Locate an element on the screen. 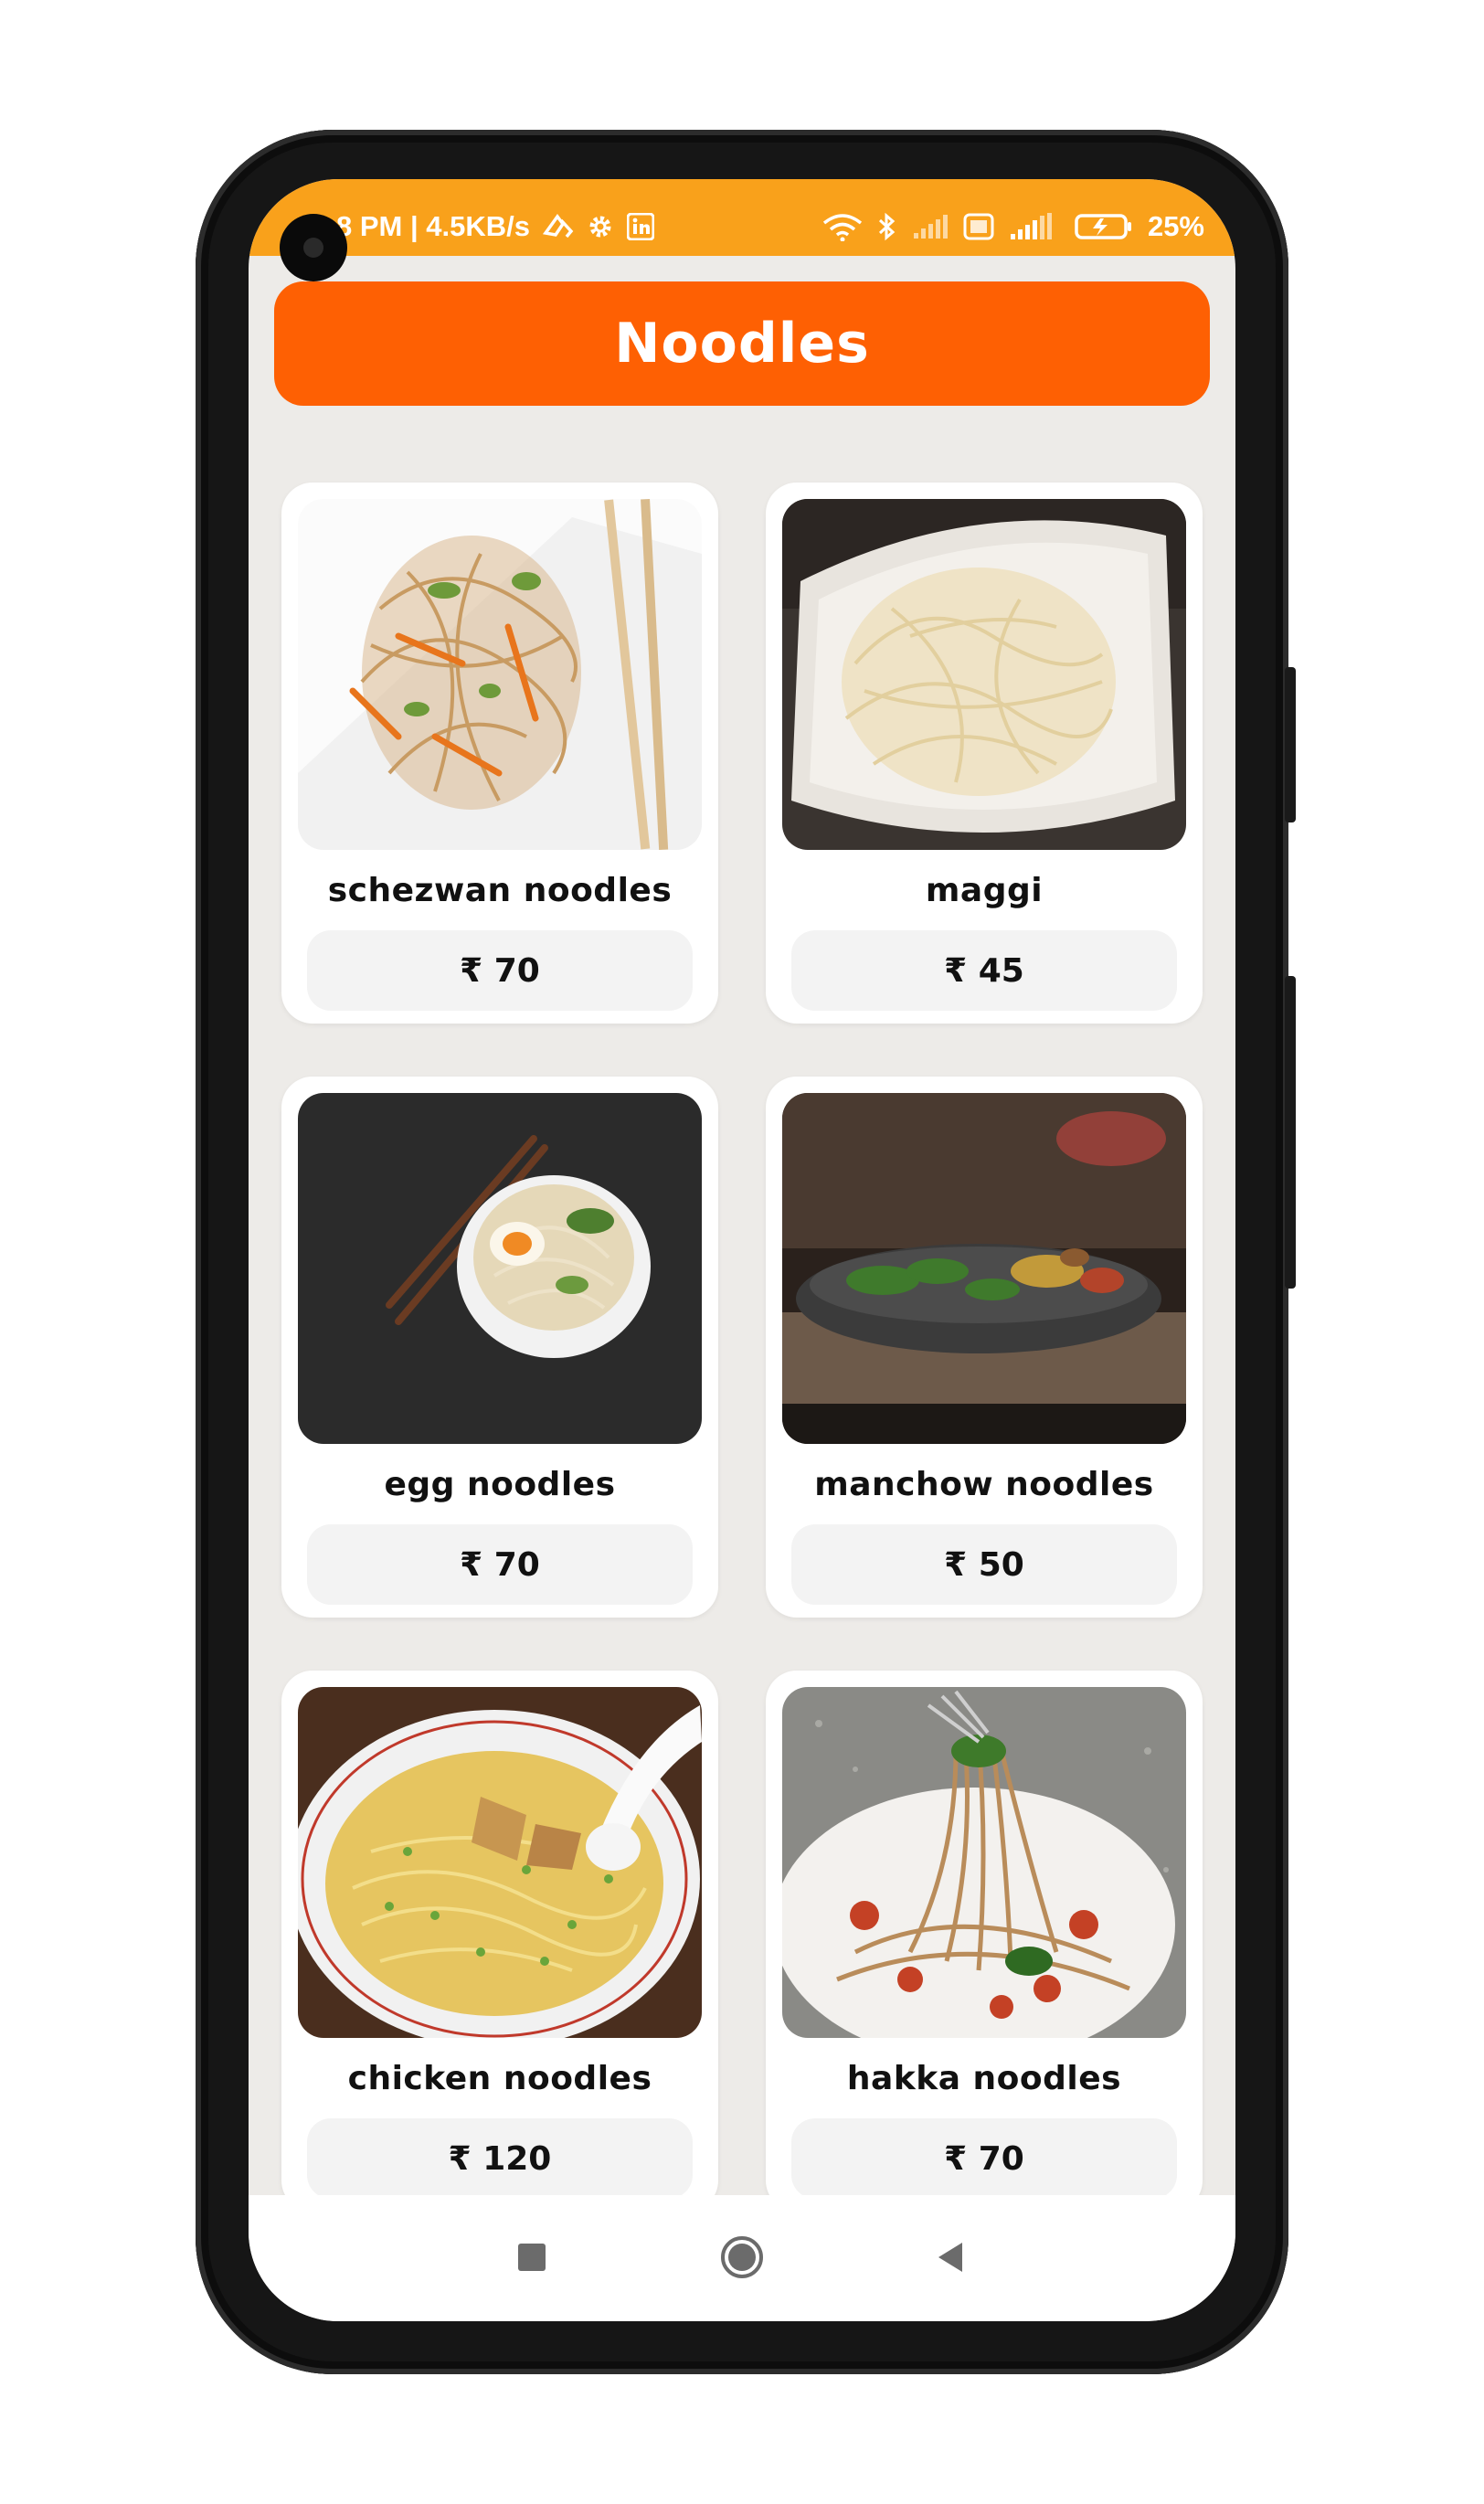 The width and height of the screenshot is (1484, 2504). navigation-bar is located at coordinates (742, 2258).